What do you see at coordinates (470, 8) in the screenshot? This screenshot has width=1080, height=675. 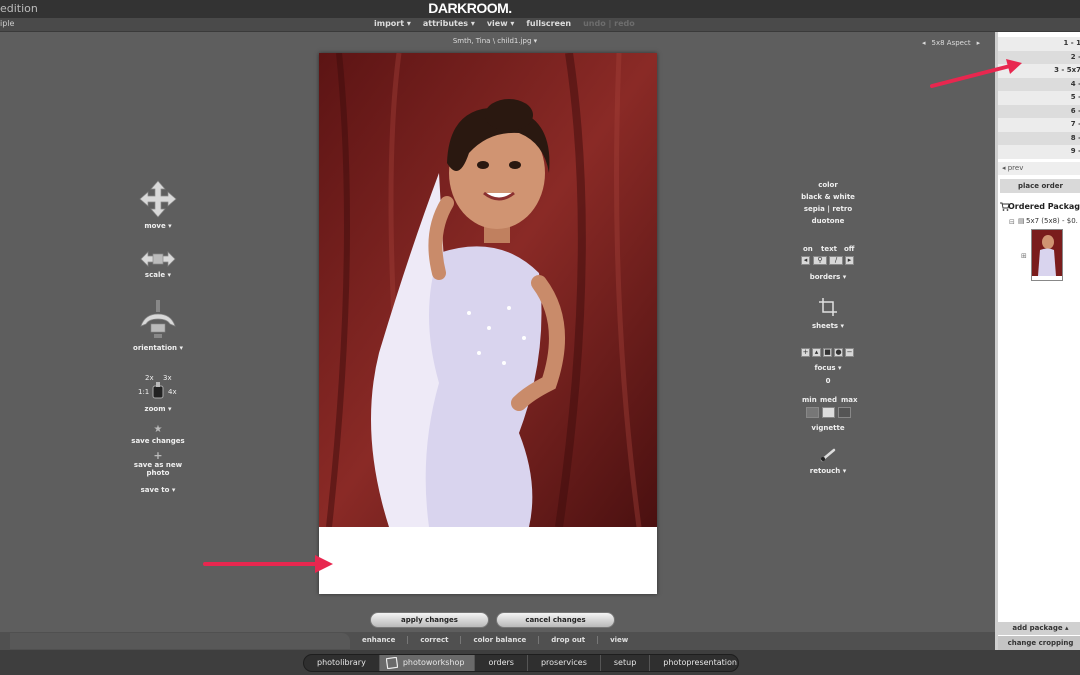 I see `darkroom-logo: DARKROOM.` at bounding box center [470, 8].